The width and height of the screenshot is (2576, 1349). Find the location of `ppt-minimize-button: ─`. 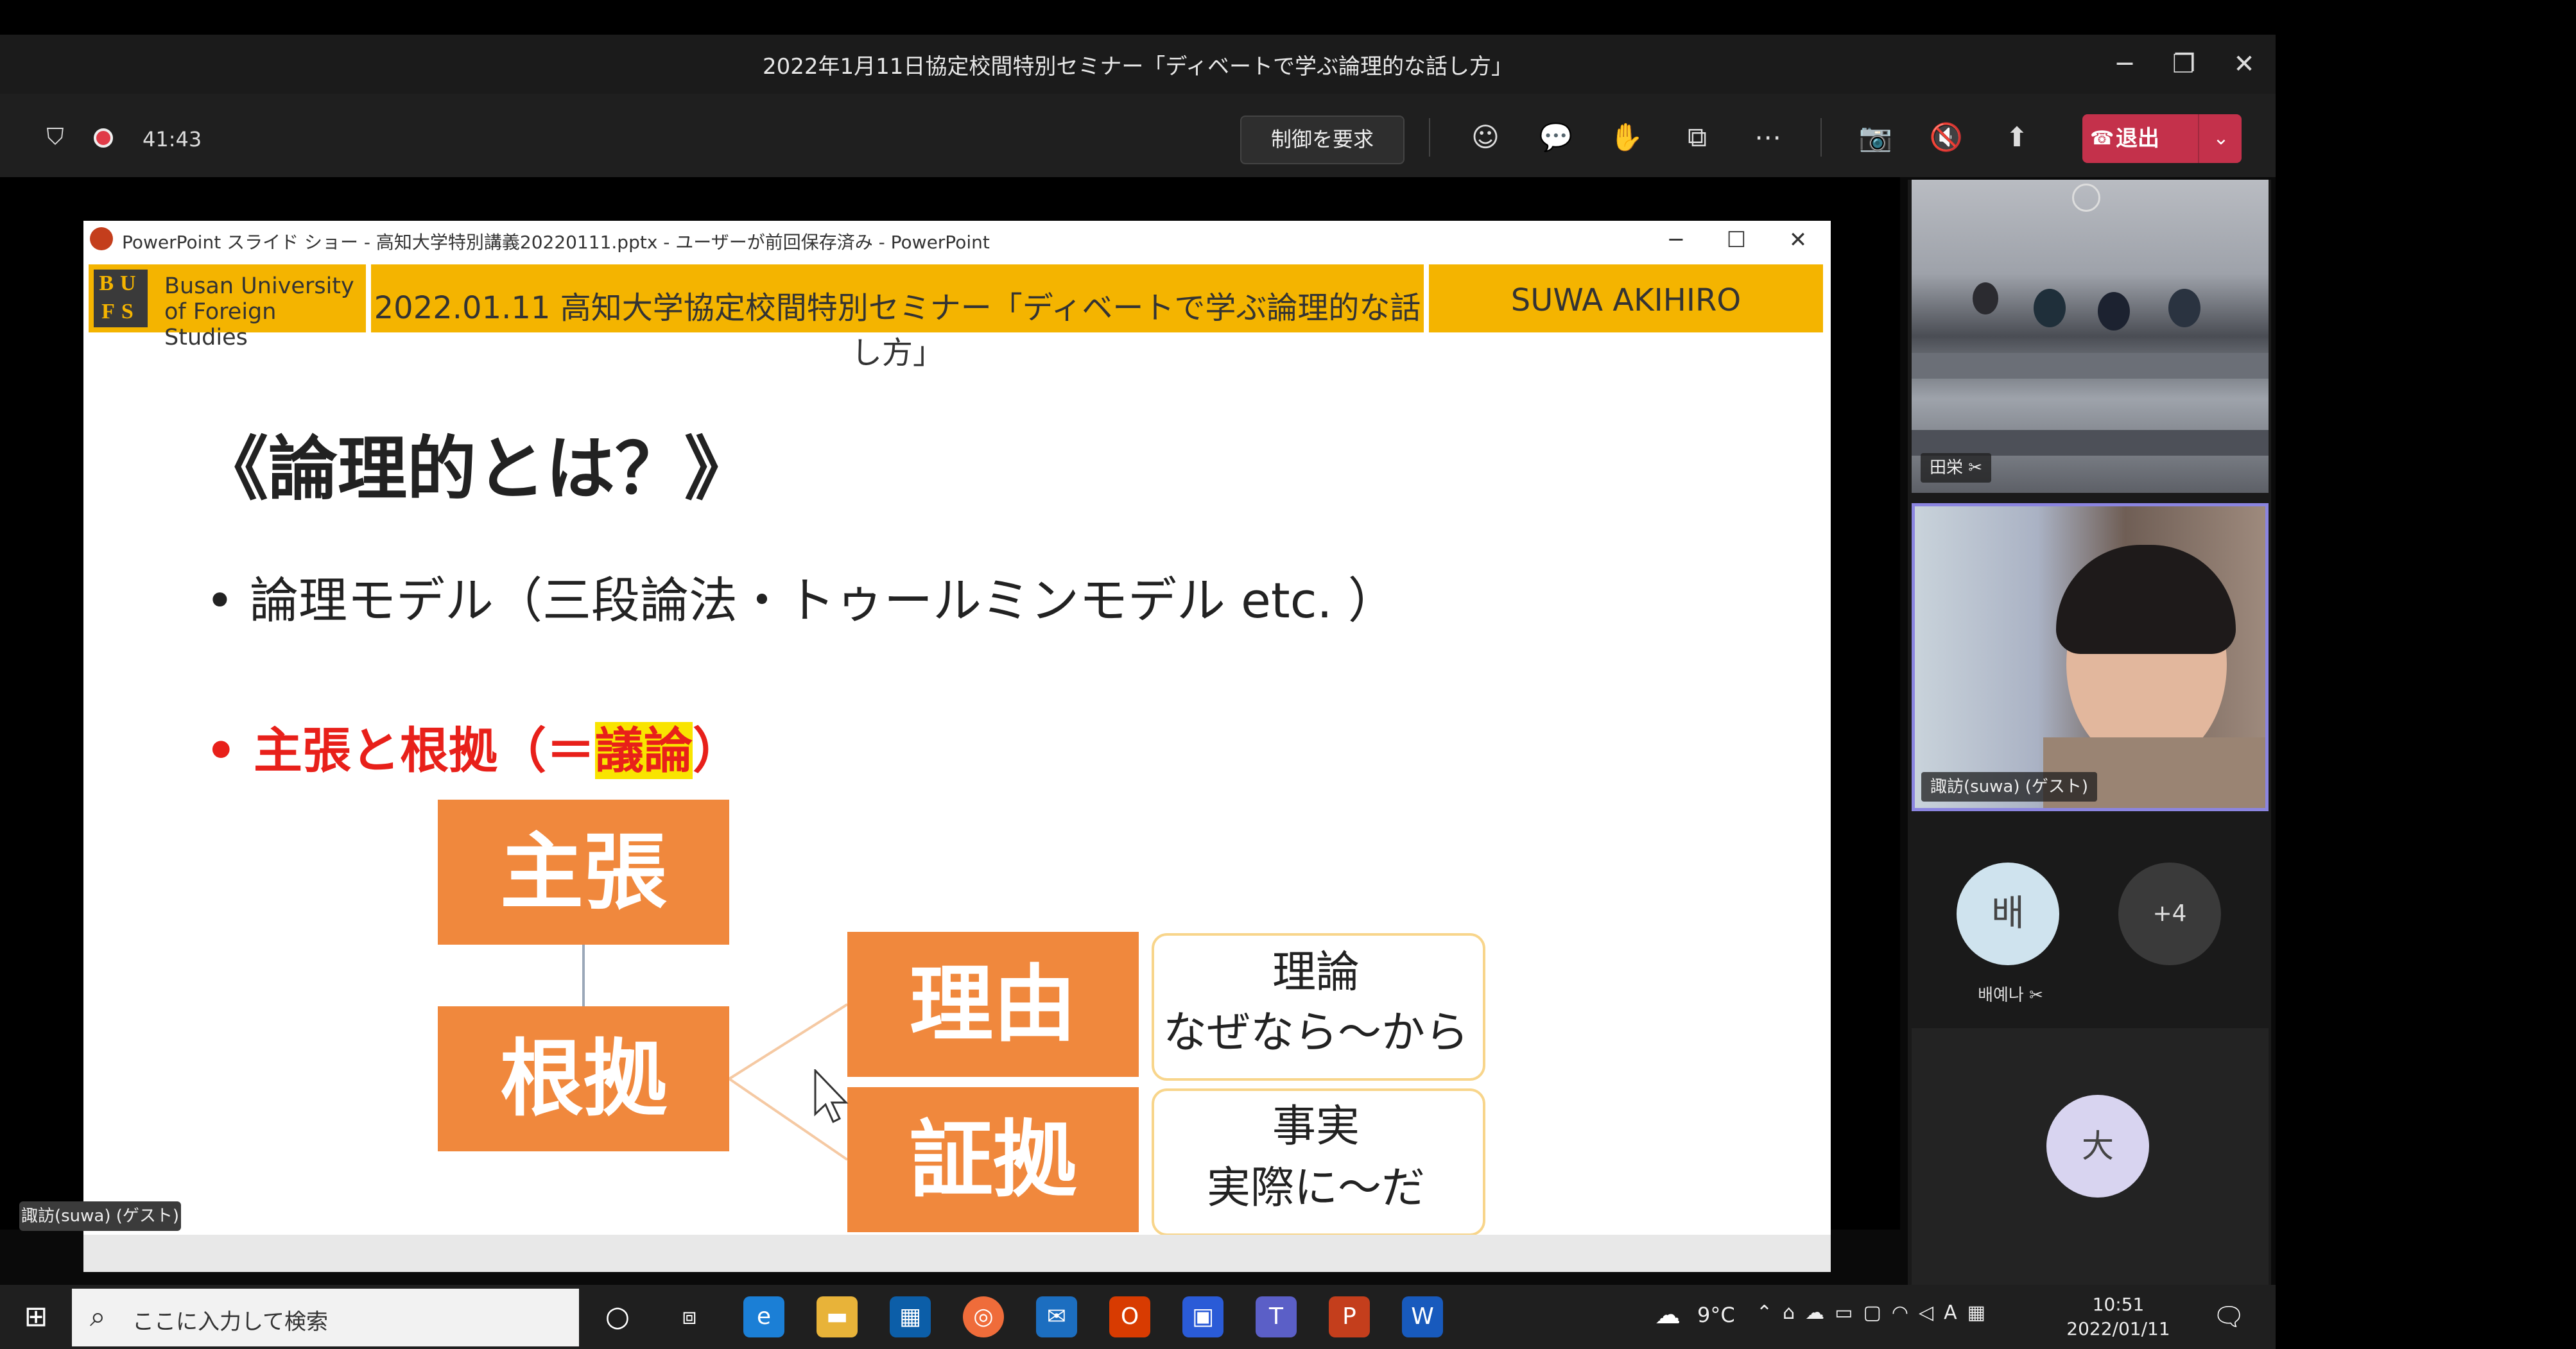

ppt-minimize-button: ─ is located at coordinates (1676, 240).